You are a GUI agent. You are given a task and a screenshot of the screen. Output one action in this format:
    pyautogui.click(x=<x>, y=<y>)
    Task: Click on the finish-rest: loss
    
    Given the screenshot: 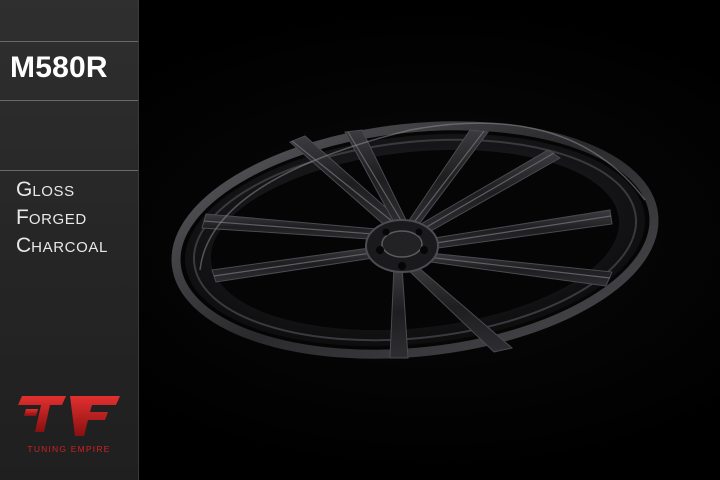 What is the action you would take?
    pyautogui.click(x=53, y=191)
    